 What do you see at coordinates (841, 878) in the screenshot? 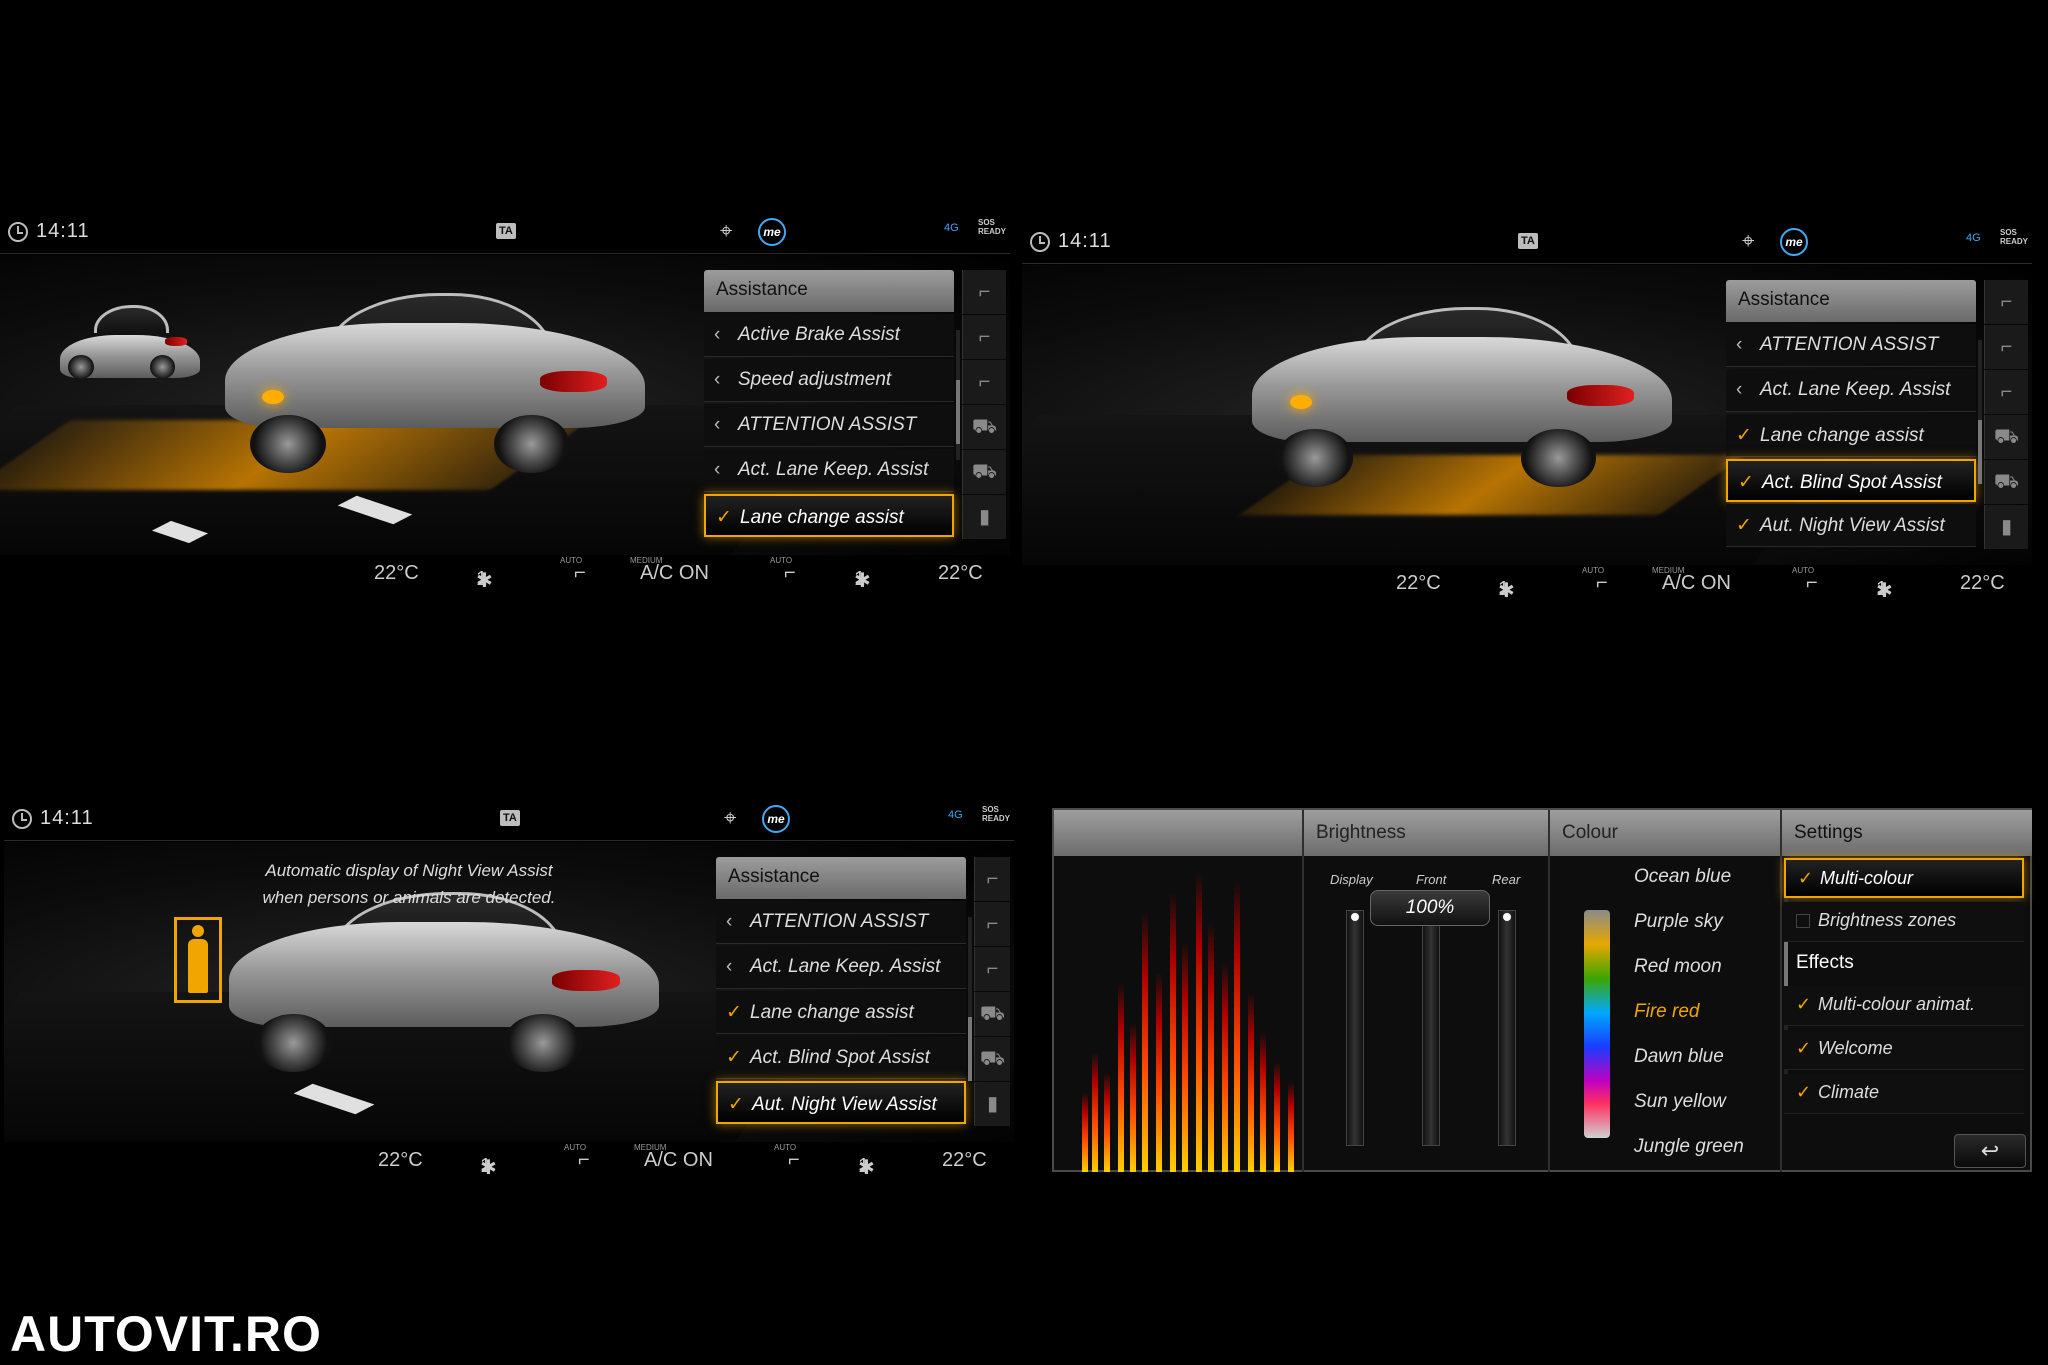
I see `menu-title: Assistance` at bounding box center [841, 878].